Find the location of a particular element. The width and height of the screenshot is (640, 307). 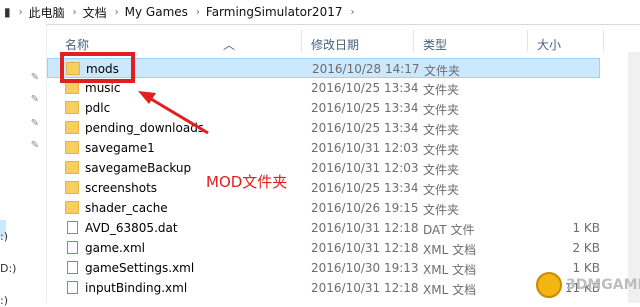

file-row-screenshots: screenshots 2016/10/25 13:34 文件夹 is located at coordinates (323, 188).